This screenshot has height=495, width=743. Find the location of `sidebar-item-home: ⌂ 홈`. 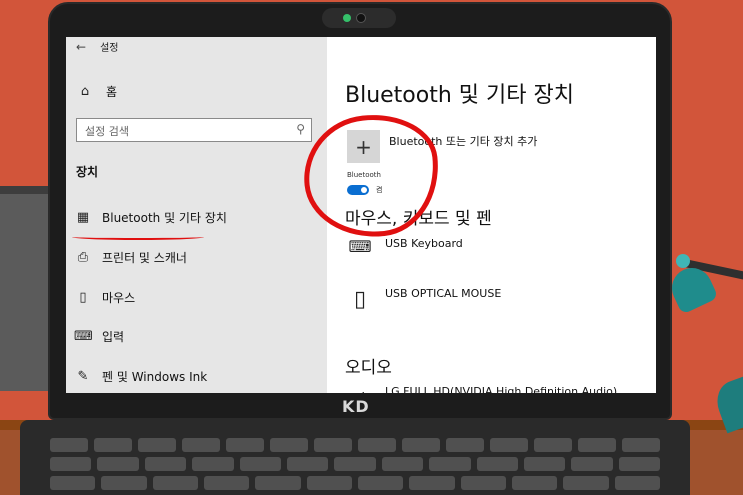

sidebar-item-home: ⌂ 홈 is located at coordinates (96, 91).